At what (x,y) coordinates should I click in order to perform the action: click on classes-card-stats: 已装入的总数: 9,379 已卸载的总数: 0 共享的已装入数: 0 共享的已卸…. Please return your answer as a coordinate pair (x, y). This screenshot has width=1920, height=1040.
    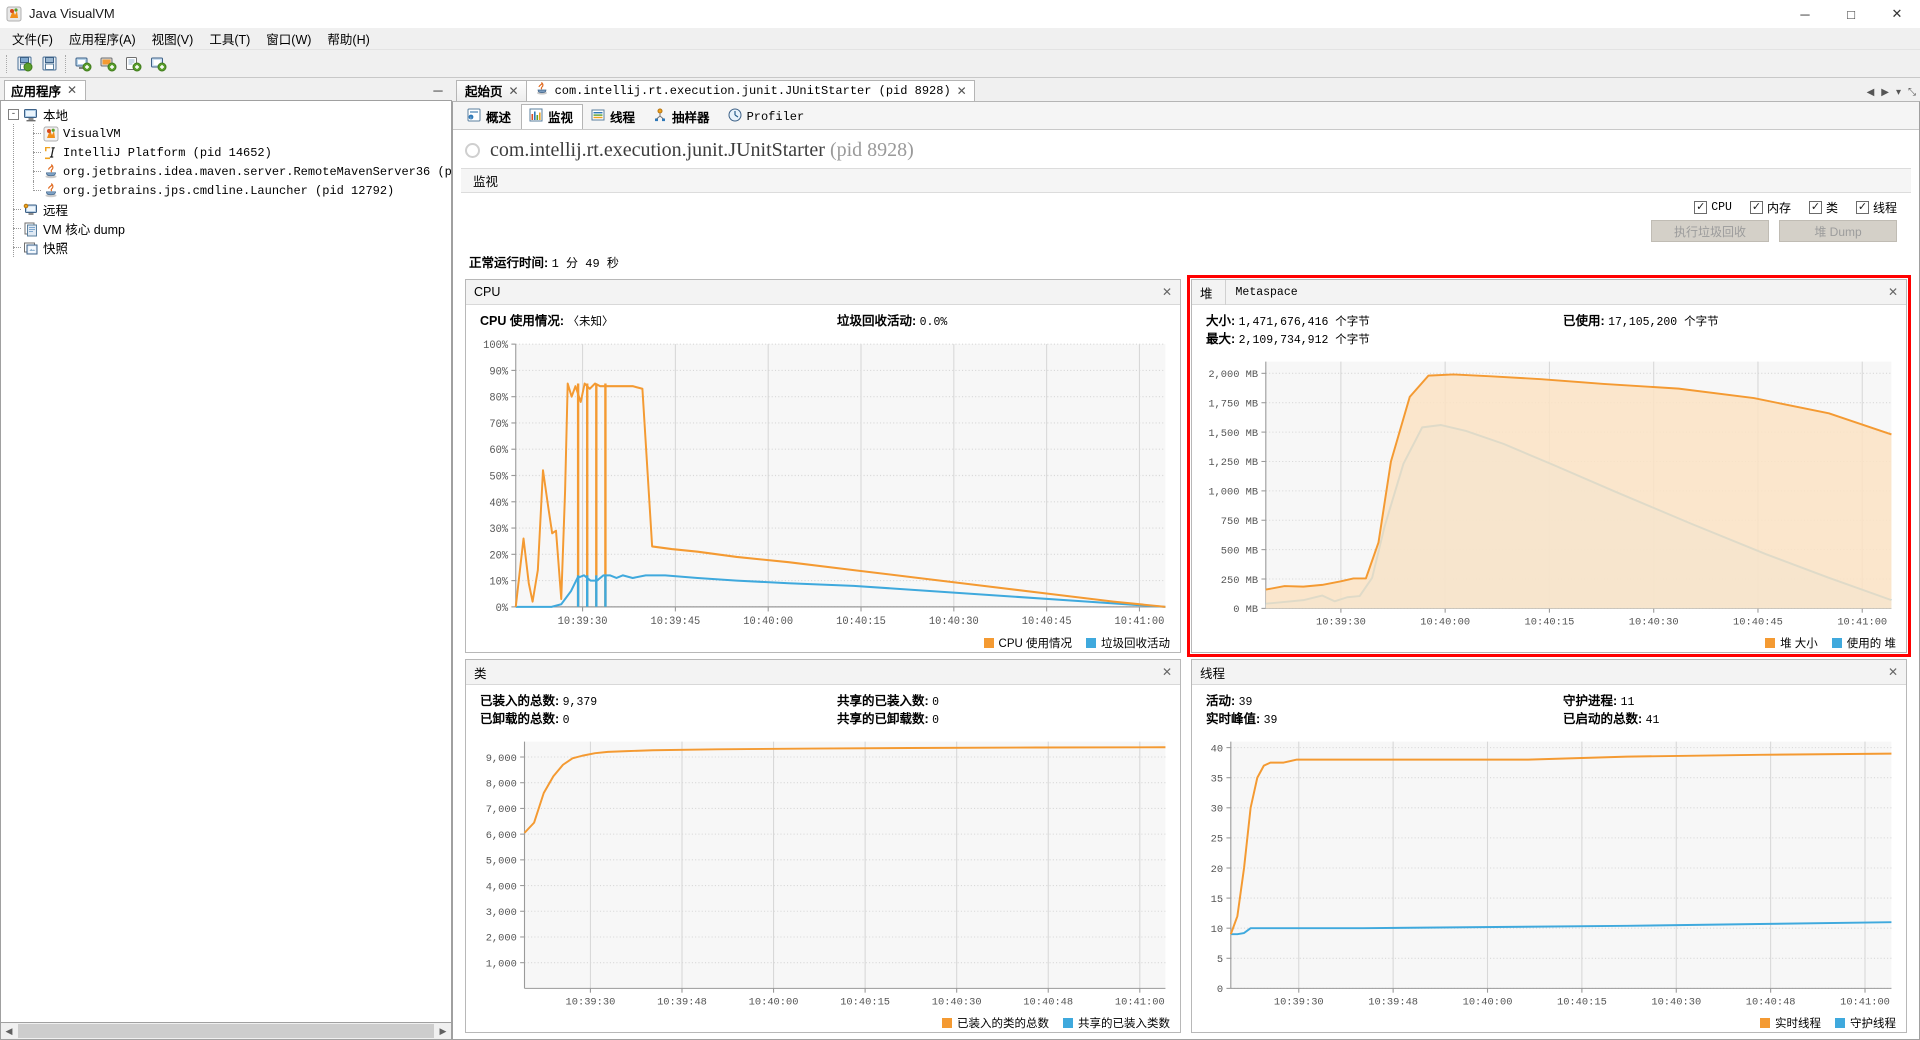
    Looking at the image, I should click on (823, 709).